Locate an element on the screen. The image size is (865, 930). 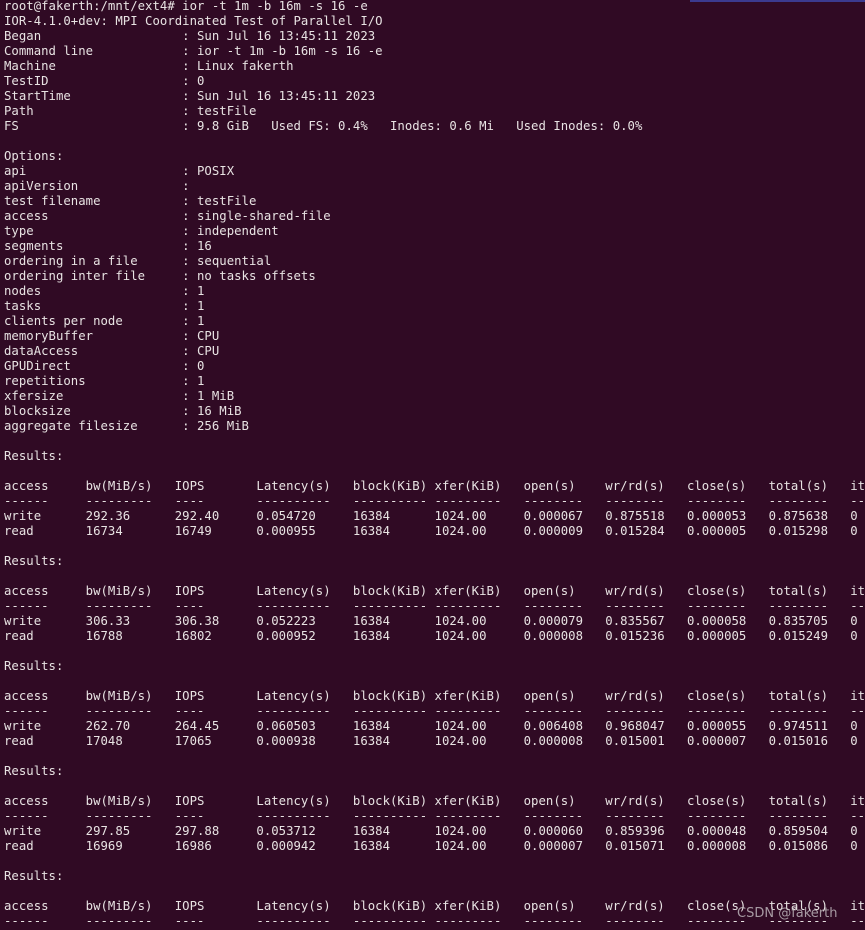
option-line-test-filename: test filename : testFile is located at coordinates (130, 201).